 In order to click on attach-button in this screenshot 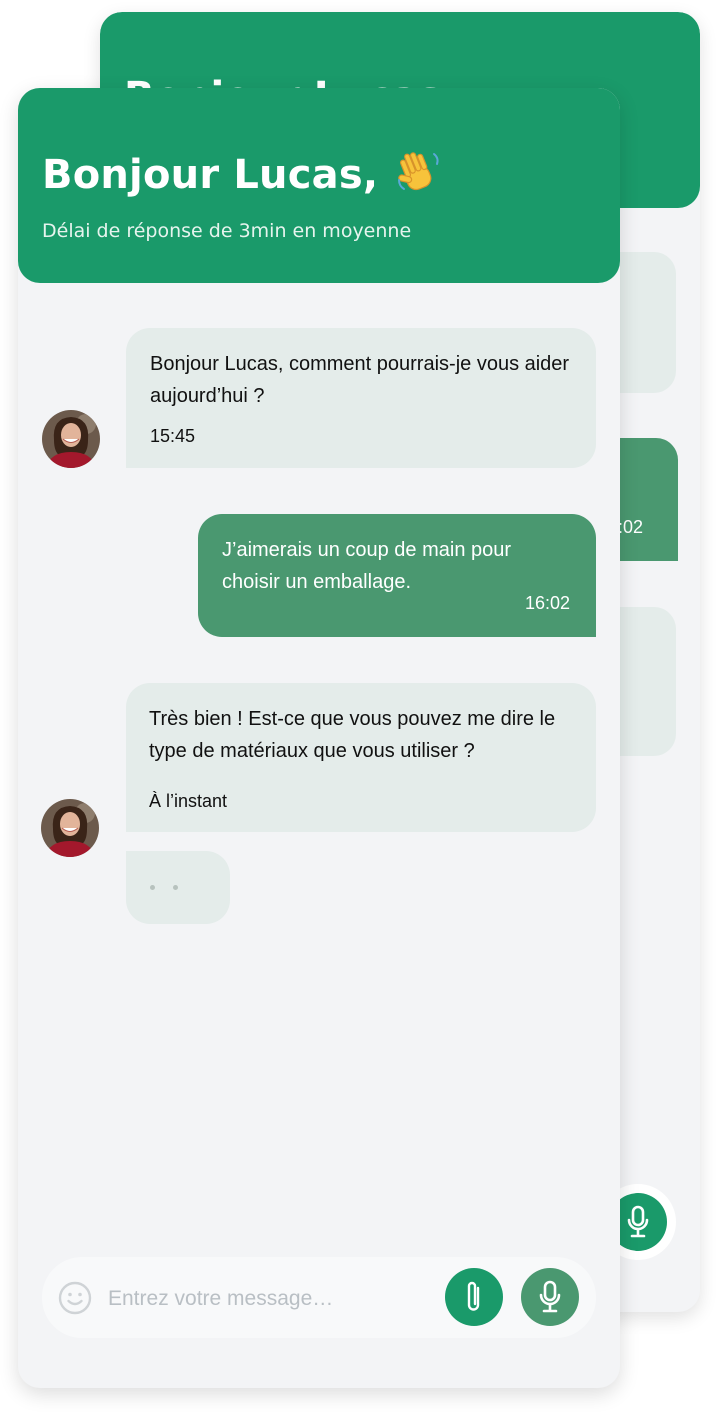, I will do `click(474, 1297)`.